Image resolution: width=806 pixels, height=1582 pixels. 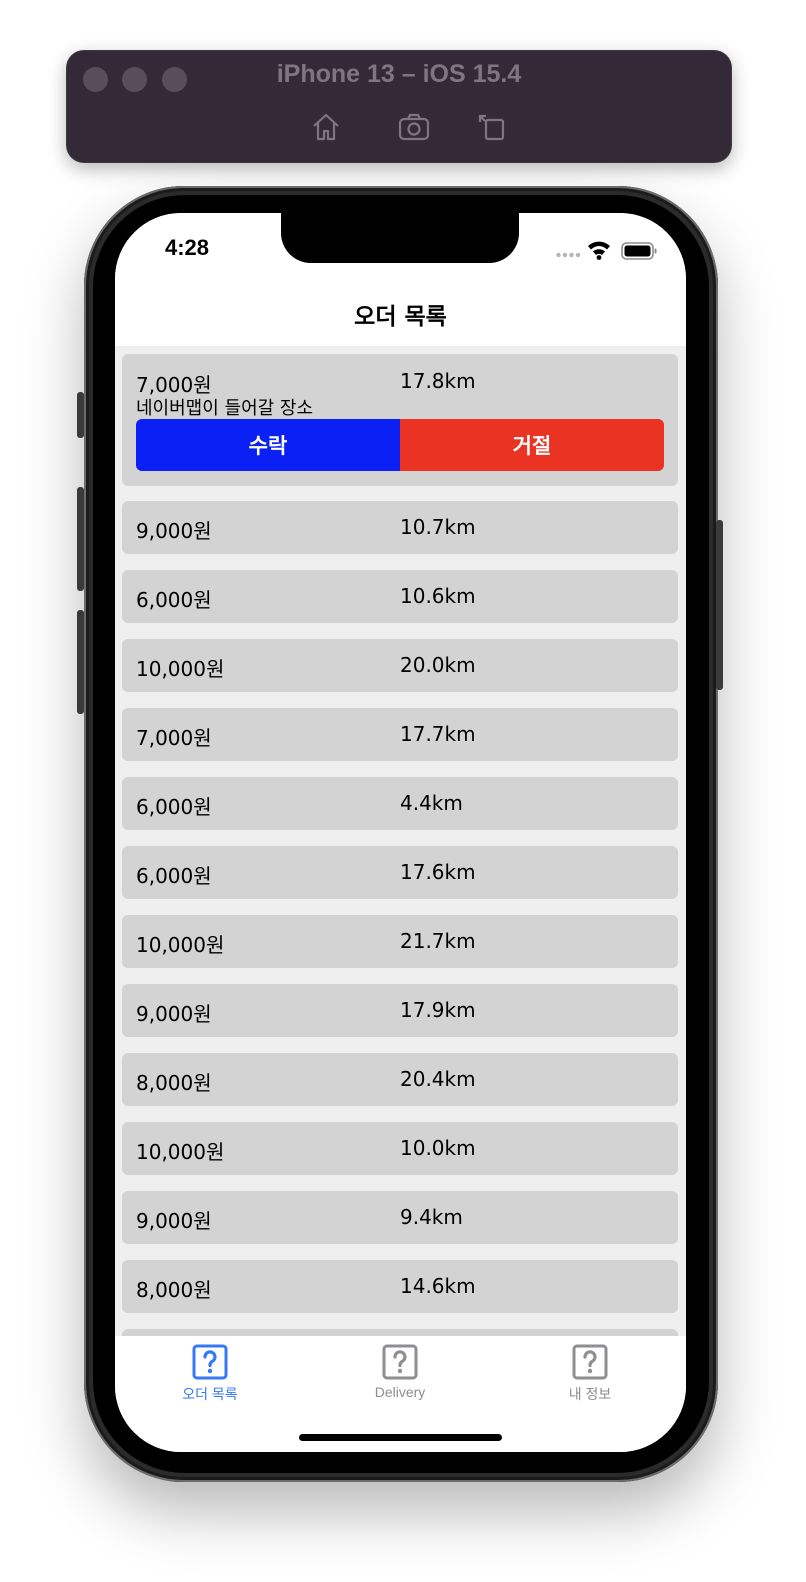 I want to click on order-distance: 20.0km, so click(x=438, y=665).